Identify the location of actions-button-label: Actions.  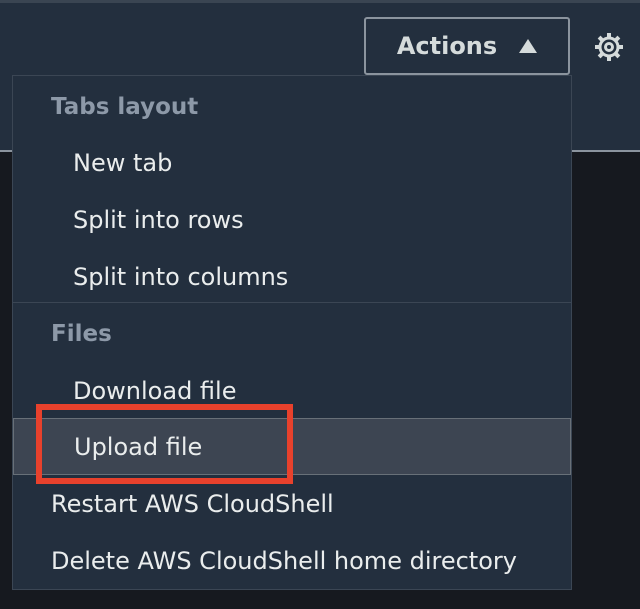
(447, 46).